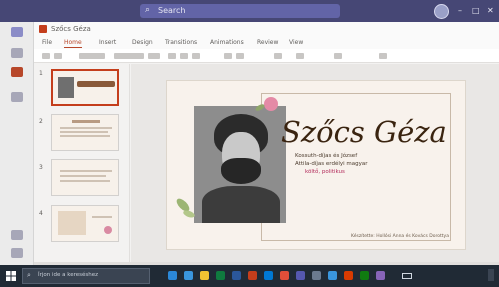 This screenshot has width=499, height=287. What do you see at coordinates (96, 84) in the screenshot?
I see `thumbnail-title-mark` at bounding box center [96, 84].